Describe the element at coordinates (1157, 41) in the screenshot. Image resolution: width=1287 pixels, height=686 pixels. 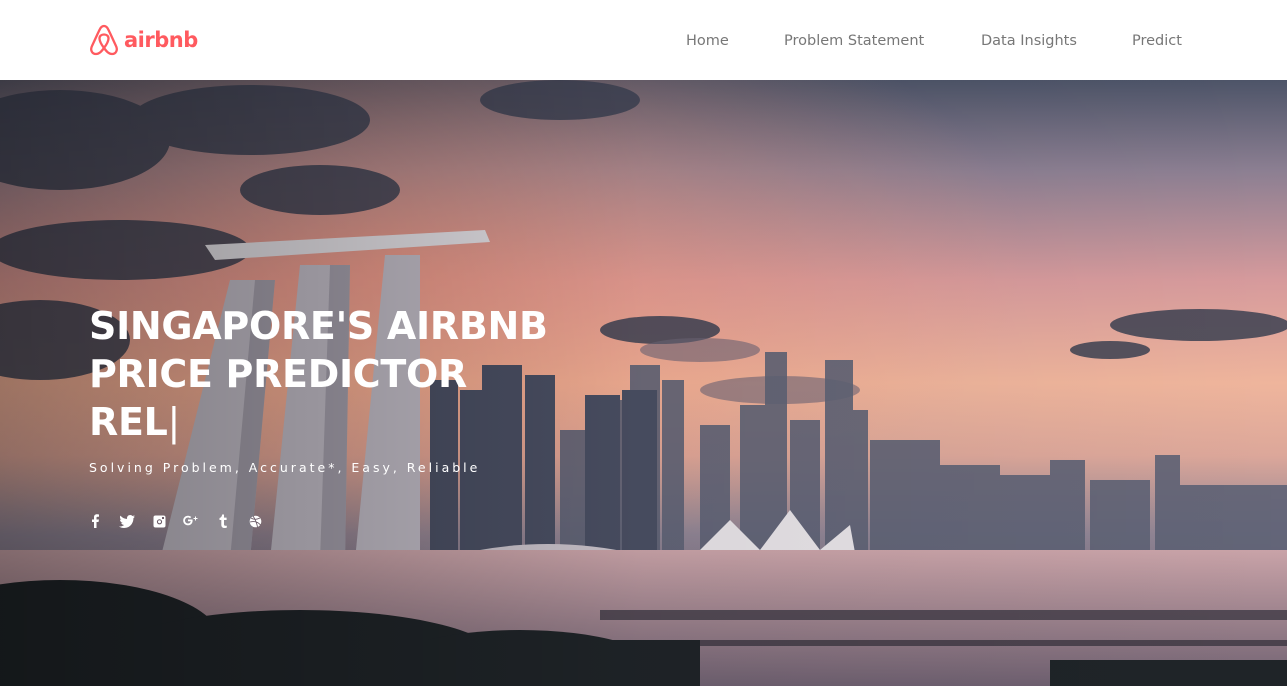
I see `nav-predict: Predict` at that location.